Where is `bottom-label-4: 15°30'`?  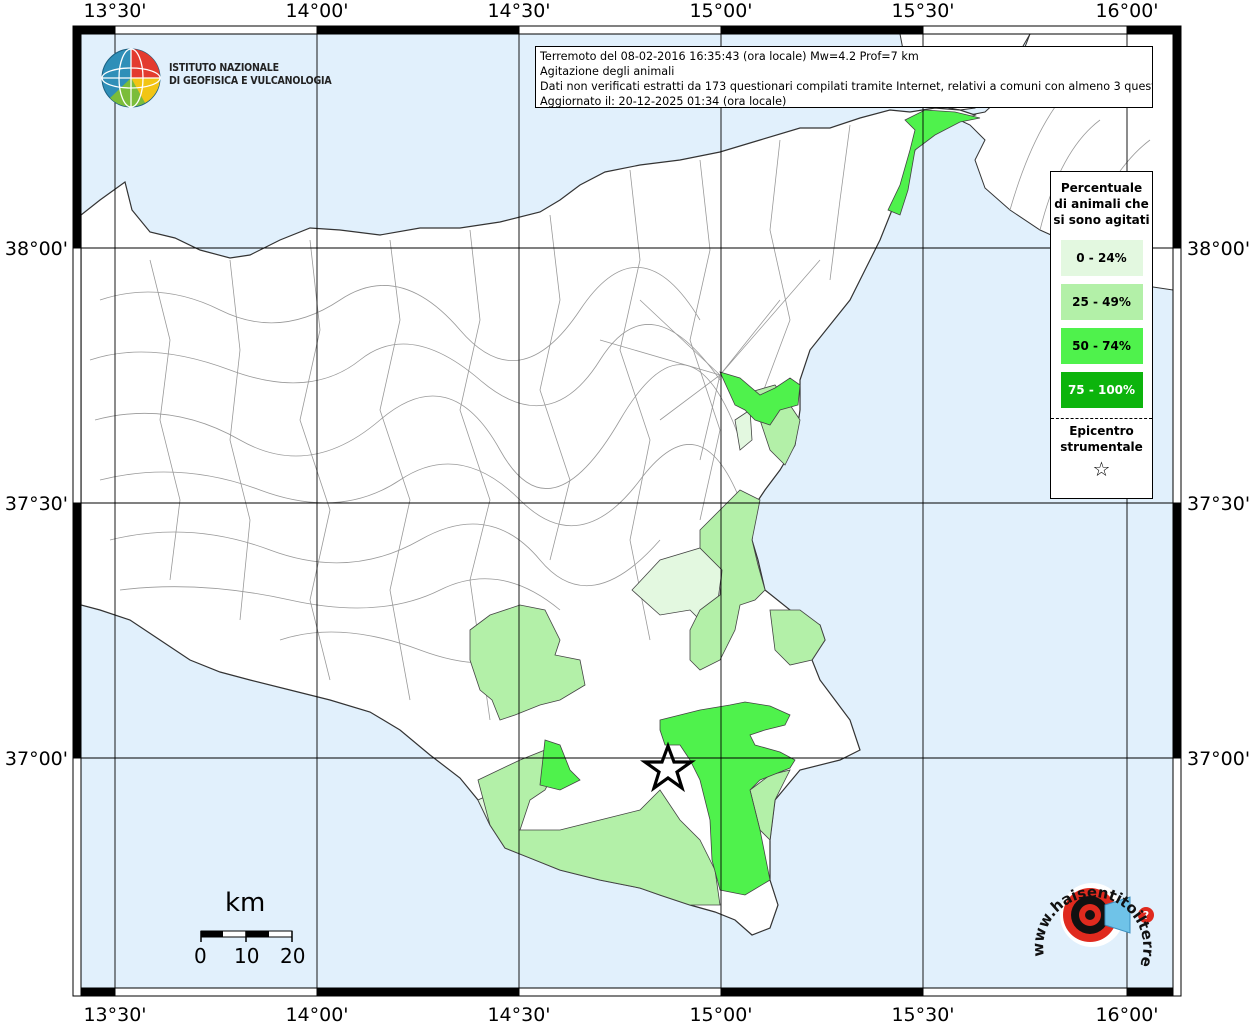
bottom-label-4: 15°30' is located at coordinates (922, 1014).